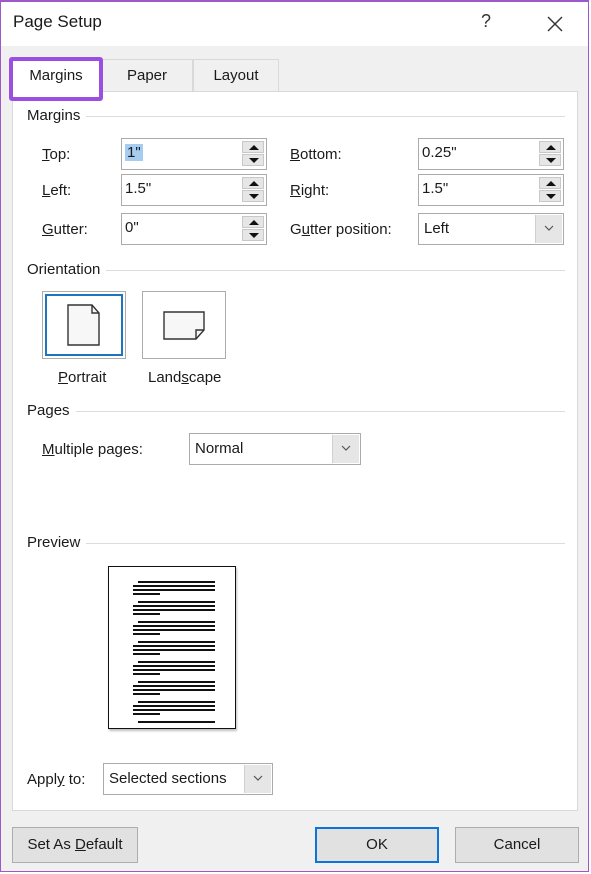 The width and height of the screenshot is (591, 874). What do you see at coordinates (51, 844) in the screenshot?
I see `set-default-pre: Set As` at bounding box center [51, 844].